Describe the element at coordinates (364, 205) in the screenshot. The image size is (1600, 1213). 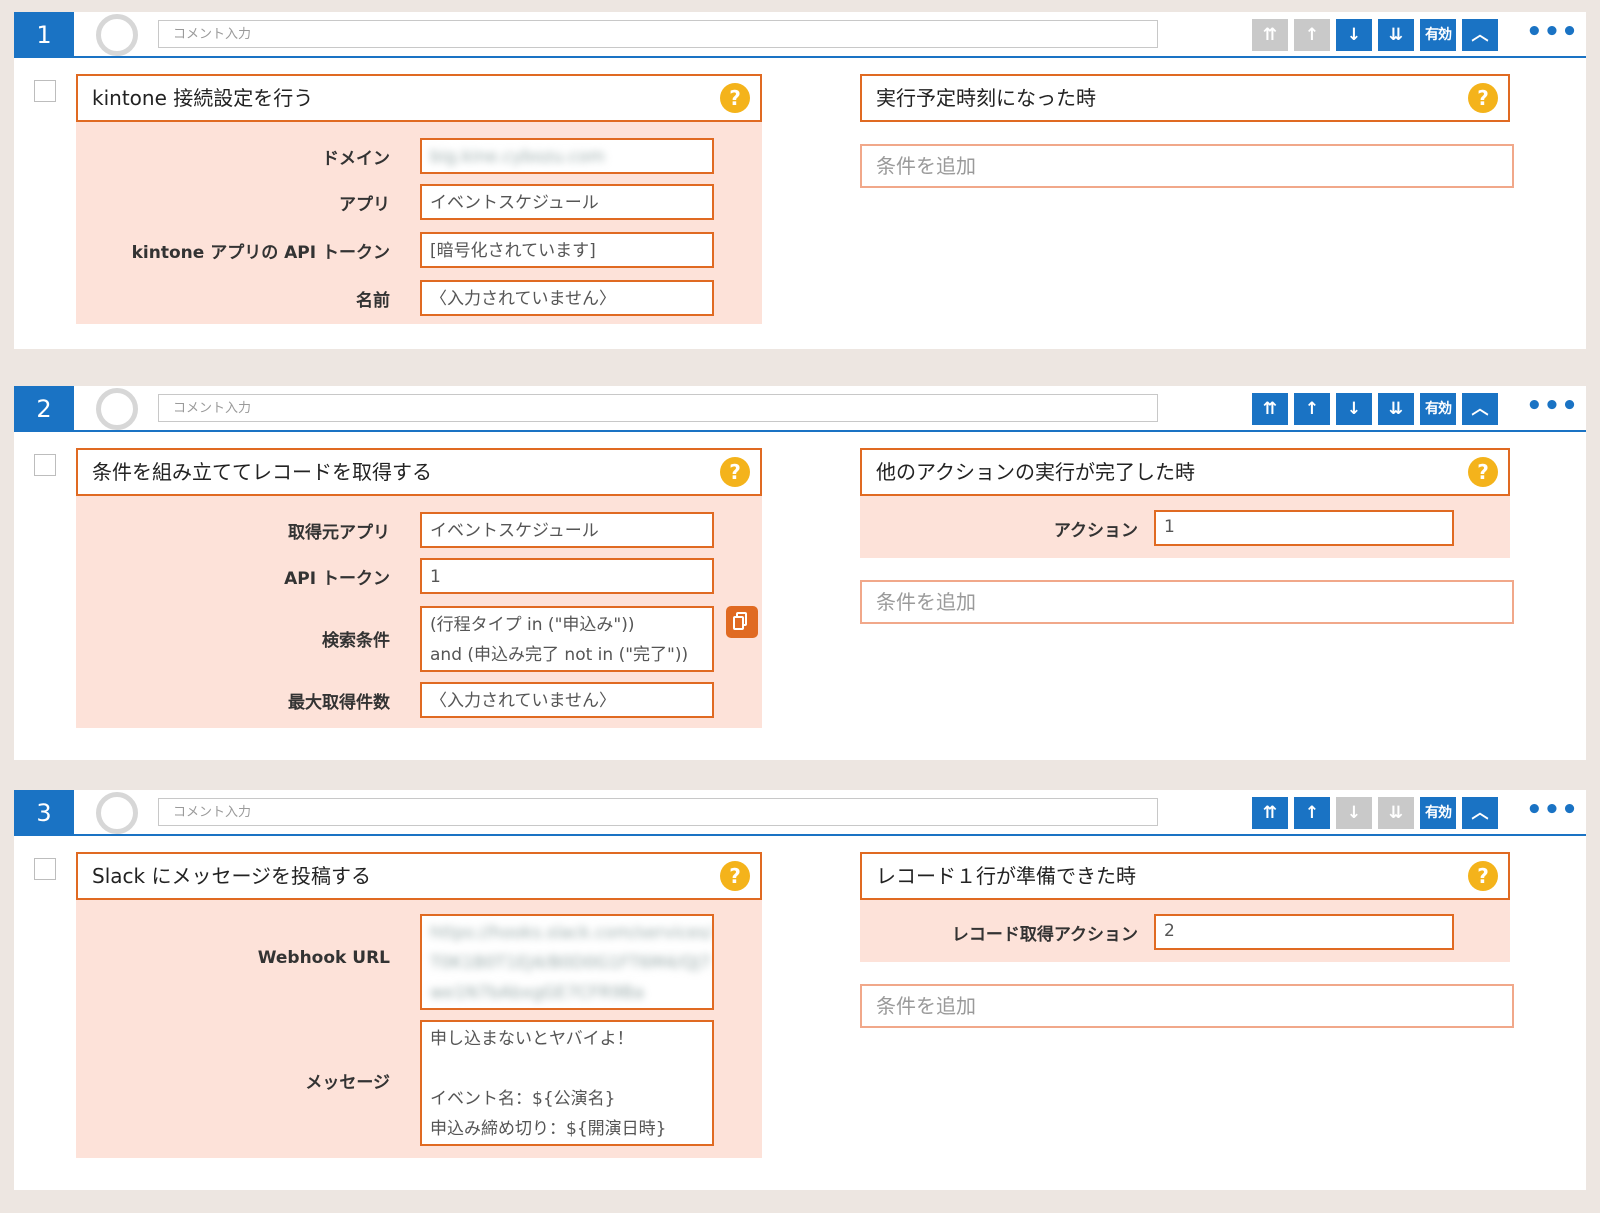
I see `property-label: アプリ` at that location.